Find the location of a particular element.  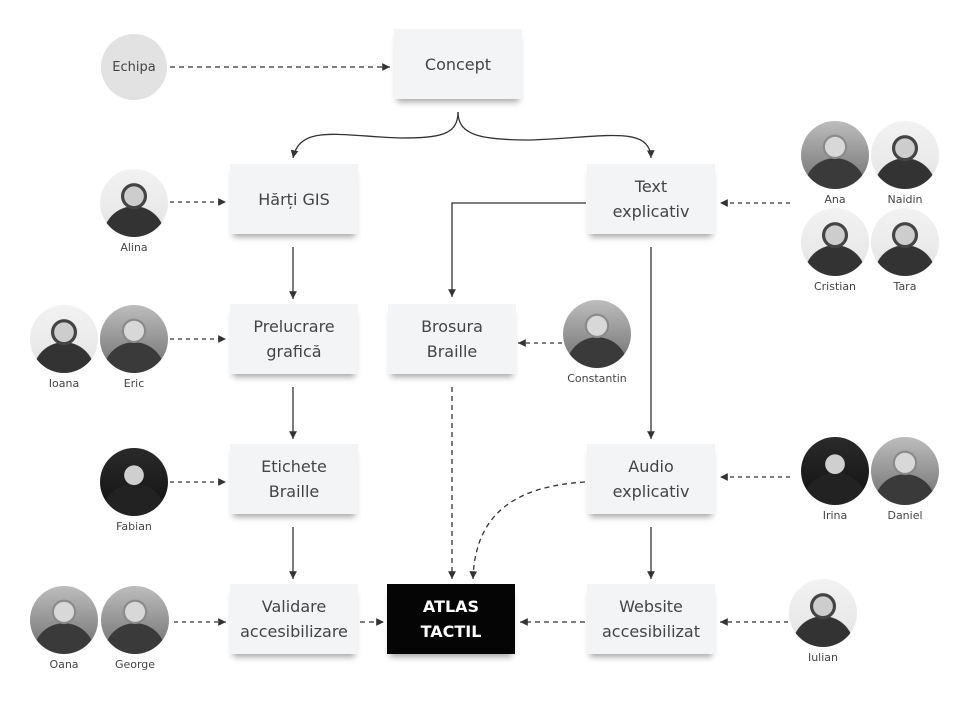

person-name: Tara is located at coordinates (905, 286).